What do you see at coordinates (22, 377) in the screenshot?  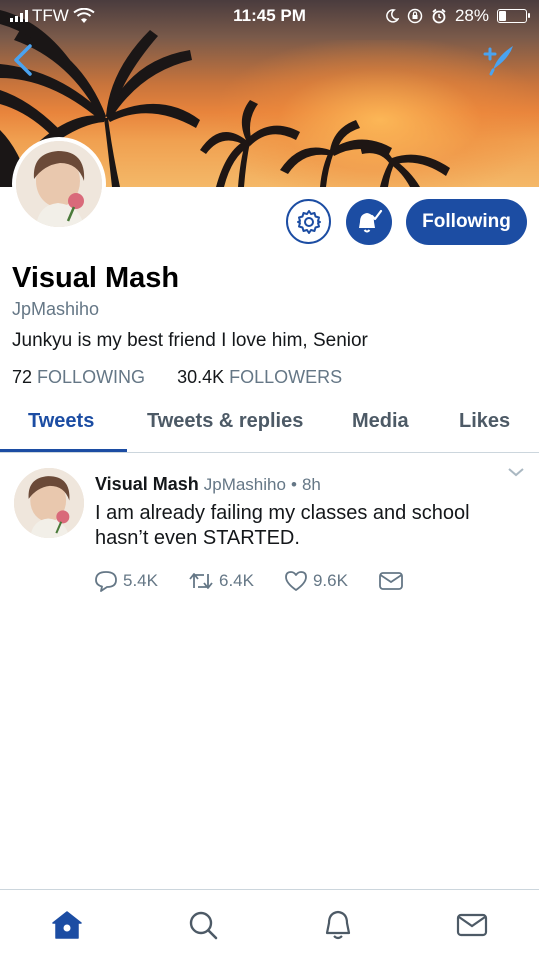 I see `following-count: 72` at bounding box center [22, 377].